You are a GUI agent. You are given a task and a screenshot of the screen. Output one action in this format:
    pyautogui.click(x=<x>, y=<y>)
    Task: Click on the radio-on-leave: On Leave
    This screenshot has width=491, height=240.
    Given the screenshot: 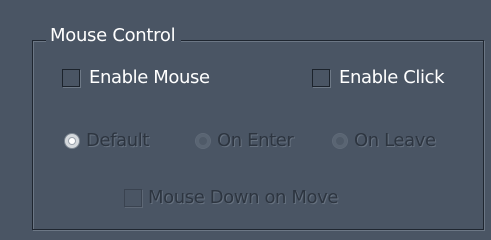 What is the action you would take?
    pyautogui.click(x=384, y=141)
    